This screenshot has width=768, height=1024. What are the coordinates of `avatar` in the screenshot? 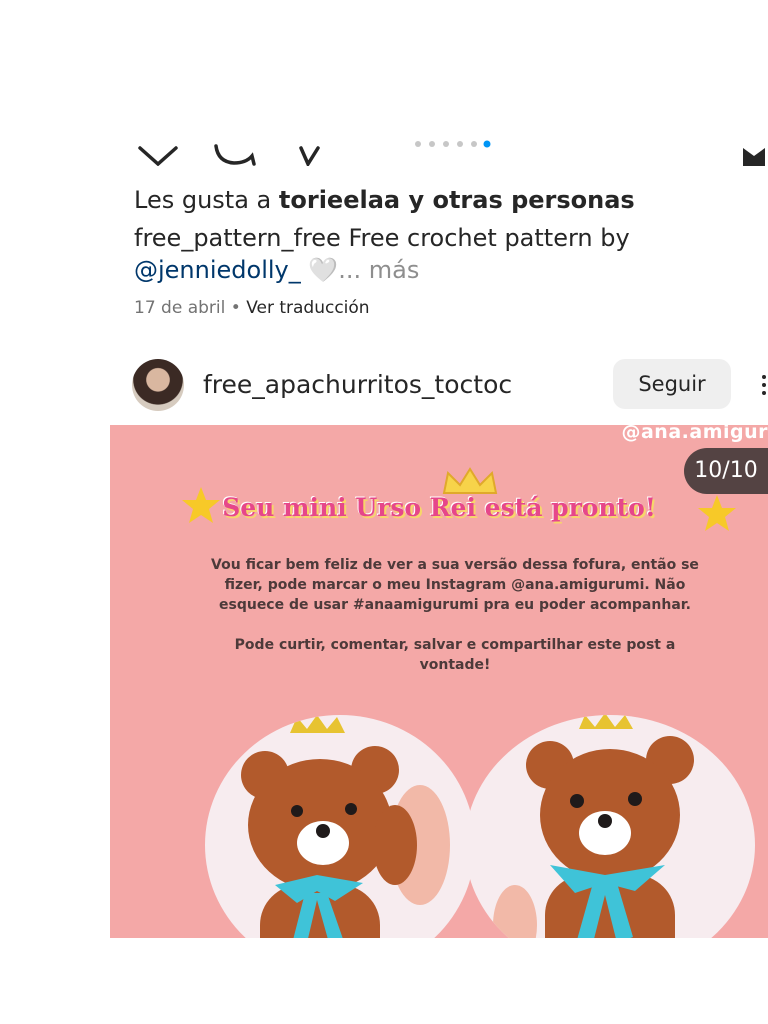 It's located at (158, 385).